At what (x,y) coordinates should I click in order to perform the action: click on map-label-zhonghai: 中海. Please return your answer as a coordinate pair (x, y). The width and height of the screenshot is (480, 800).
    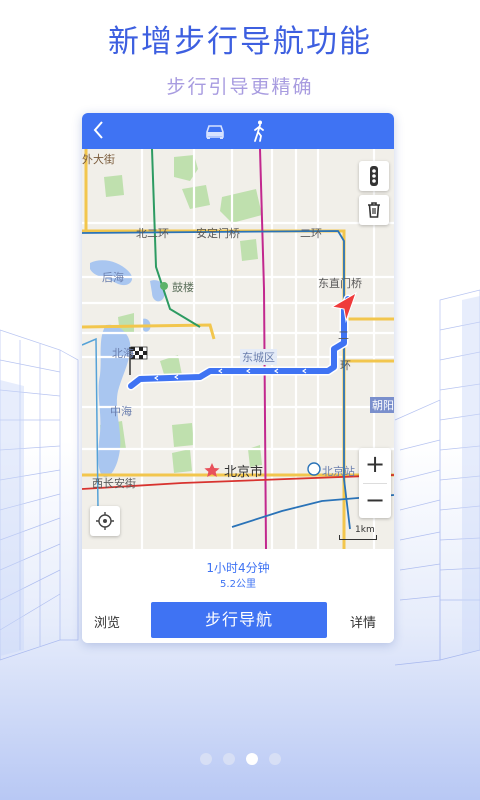
    Looking at the image, I should click on (121, 411).